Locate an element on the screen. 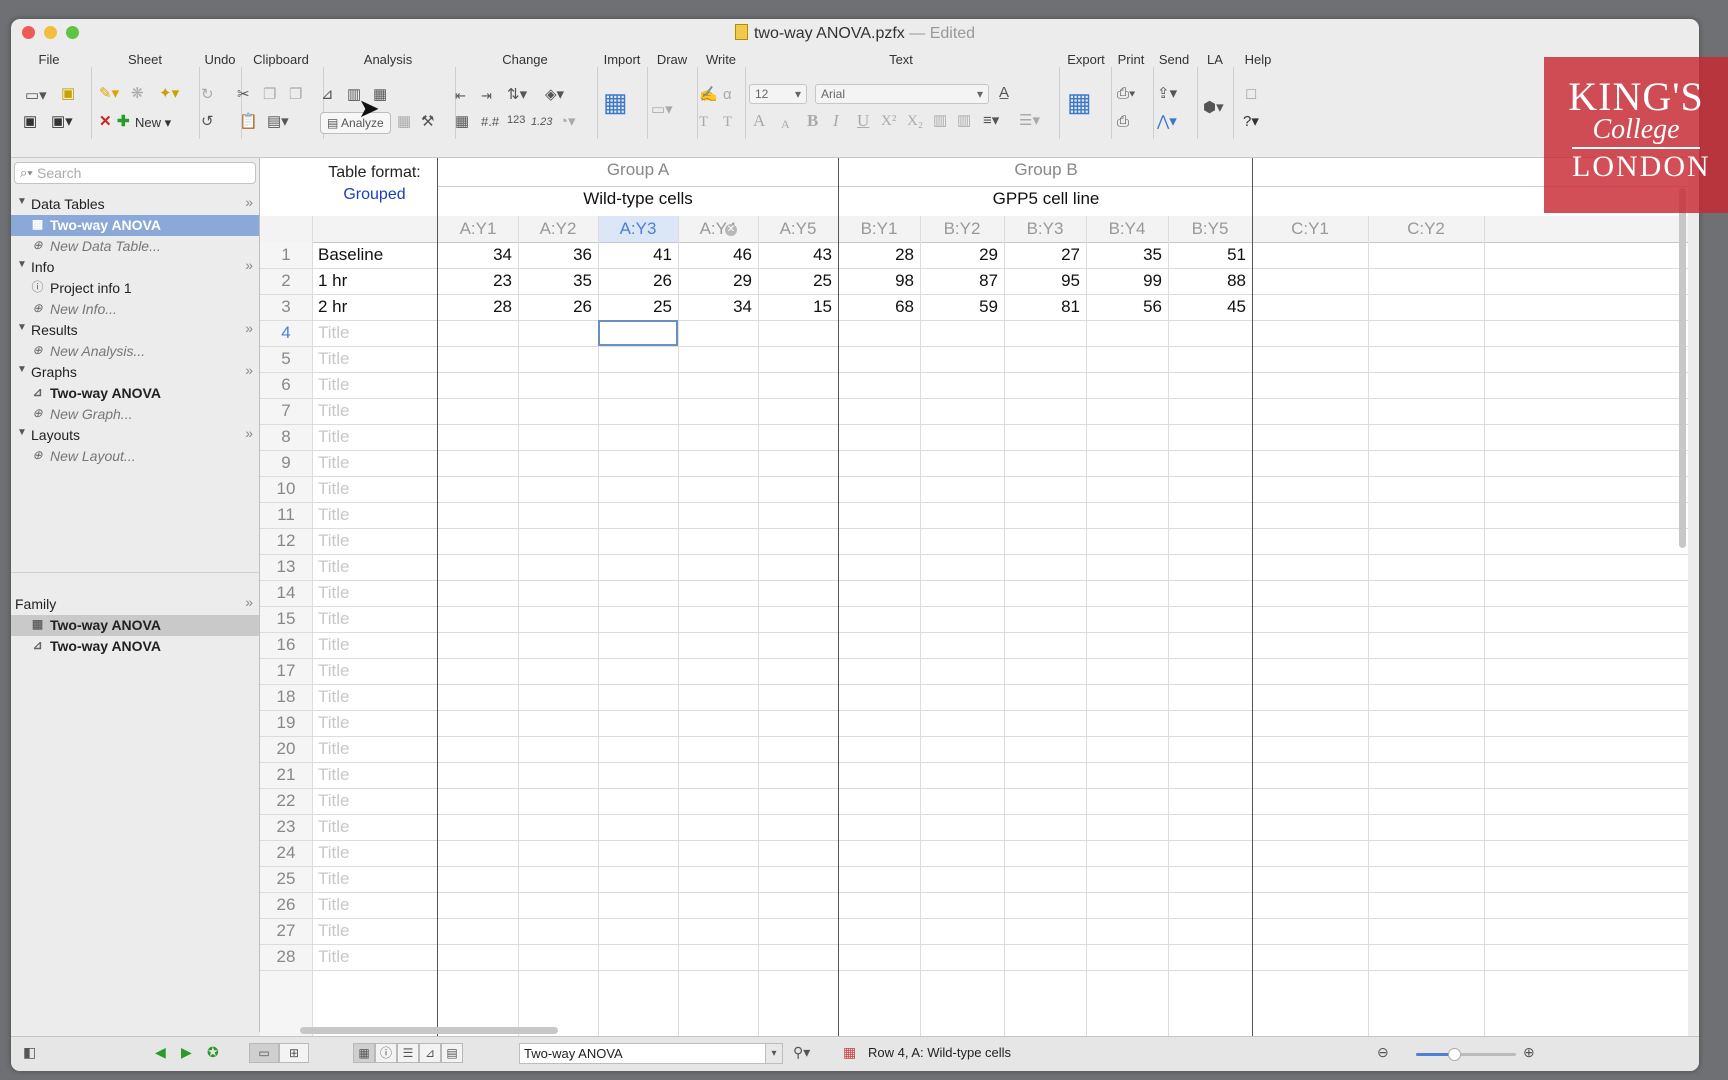 The height and width of the screenshot is (1080, 1728). subscript-icon: X₂ is located at coordinates (915, 121).